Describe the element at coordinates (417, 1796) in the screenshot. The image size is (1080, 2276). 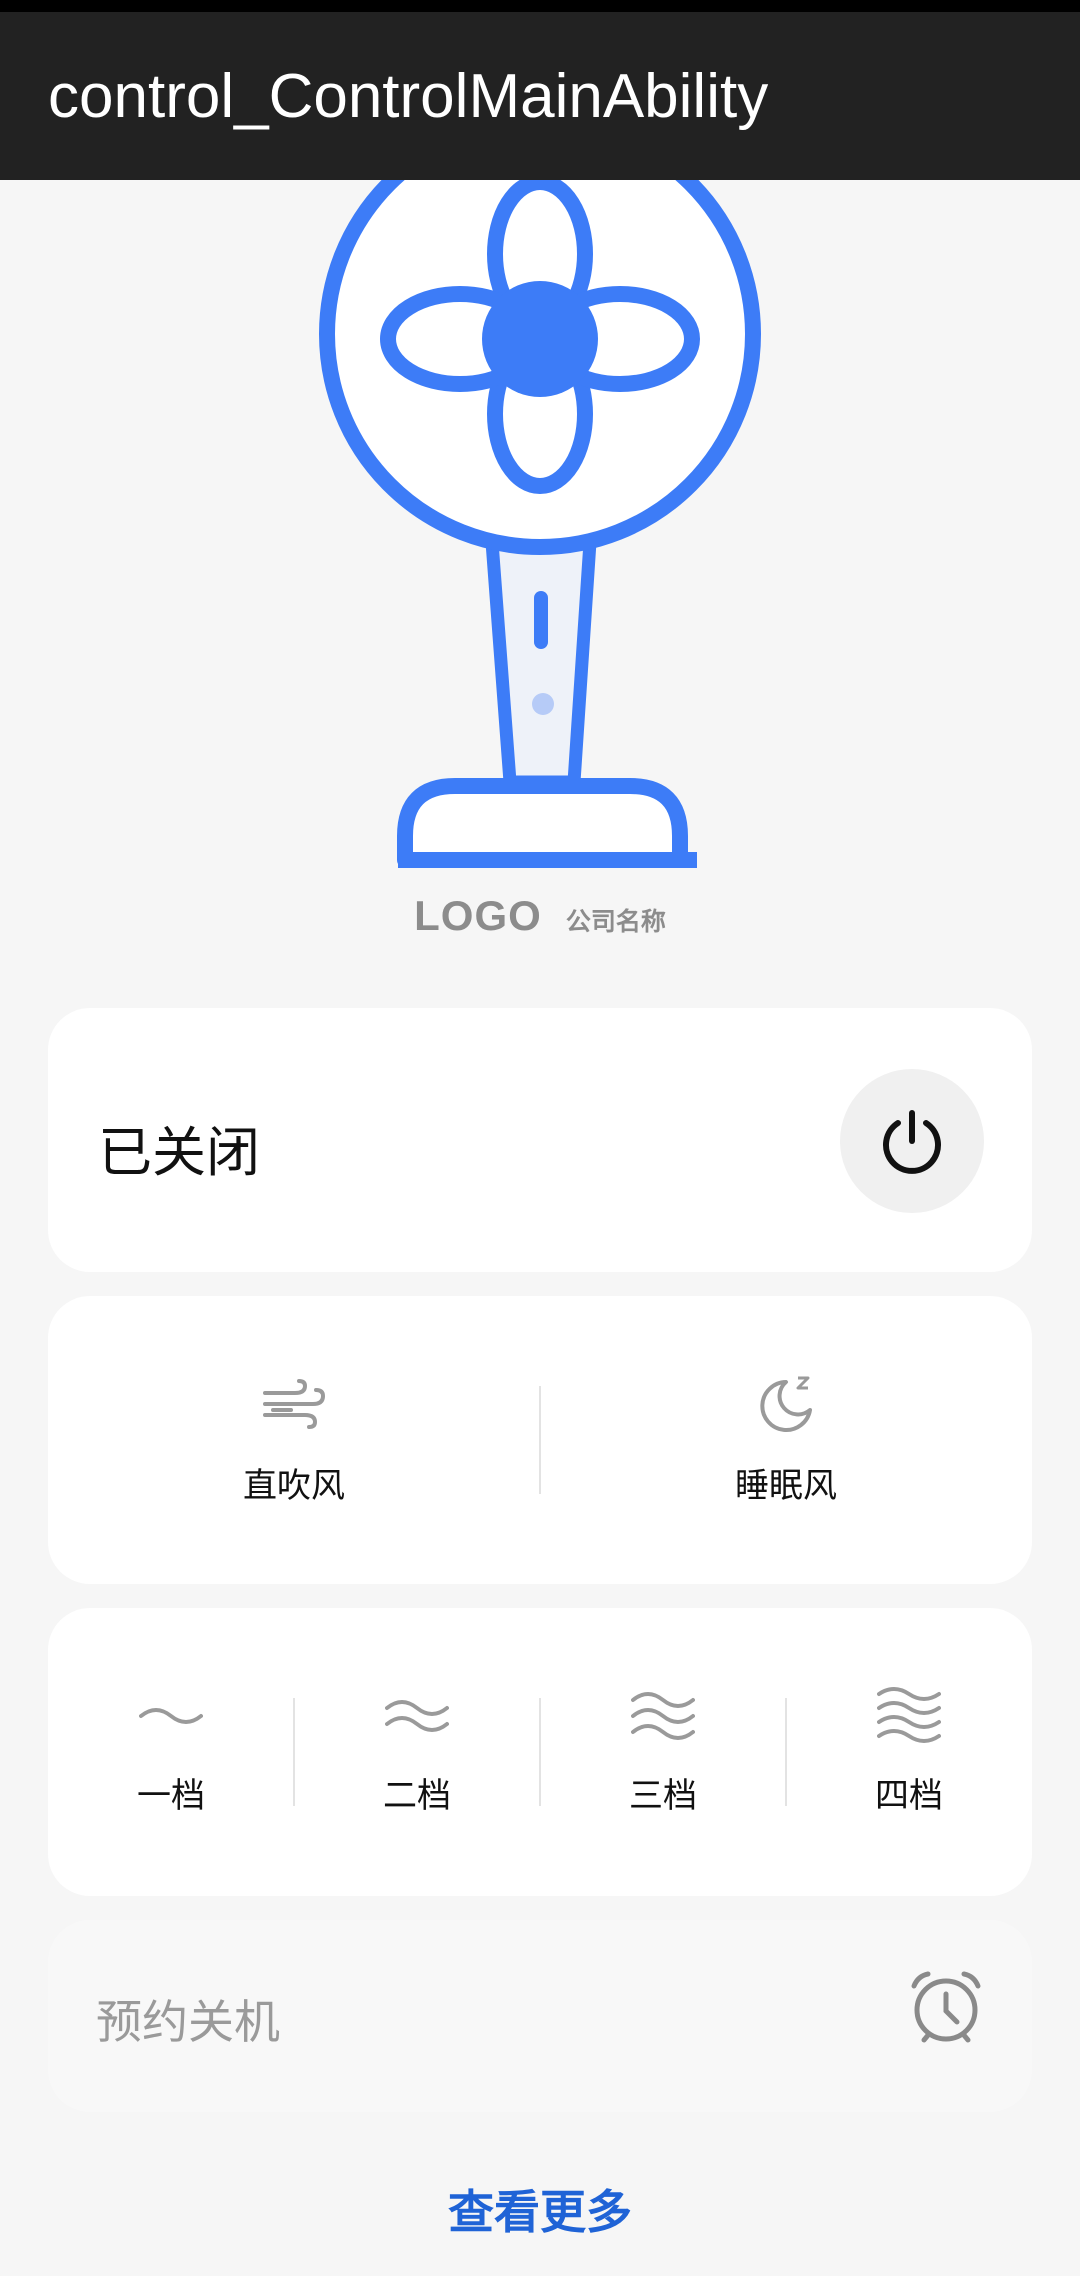
I see `speed-level-2-label: 二档` at that location.